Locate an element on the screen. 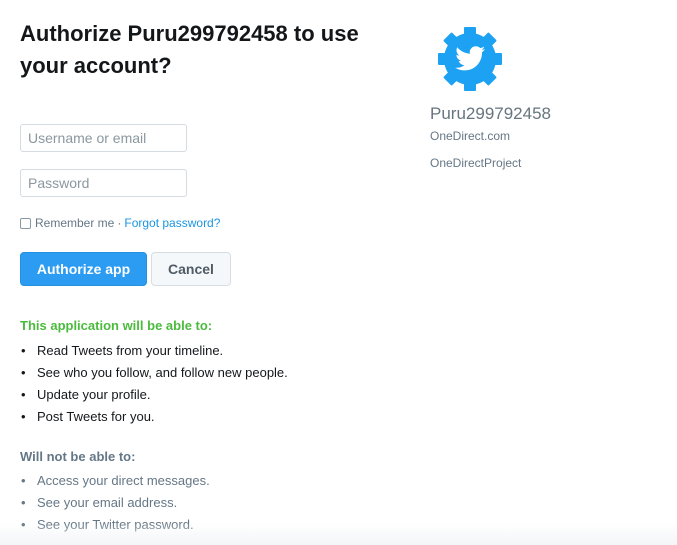 Image resolution: width=677 pixels, height=545 pixels. bottom-shade is located at coordinates (338, 534).